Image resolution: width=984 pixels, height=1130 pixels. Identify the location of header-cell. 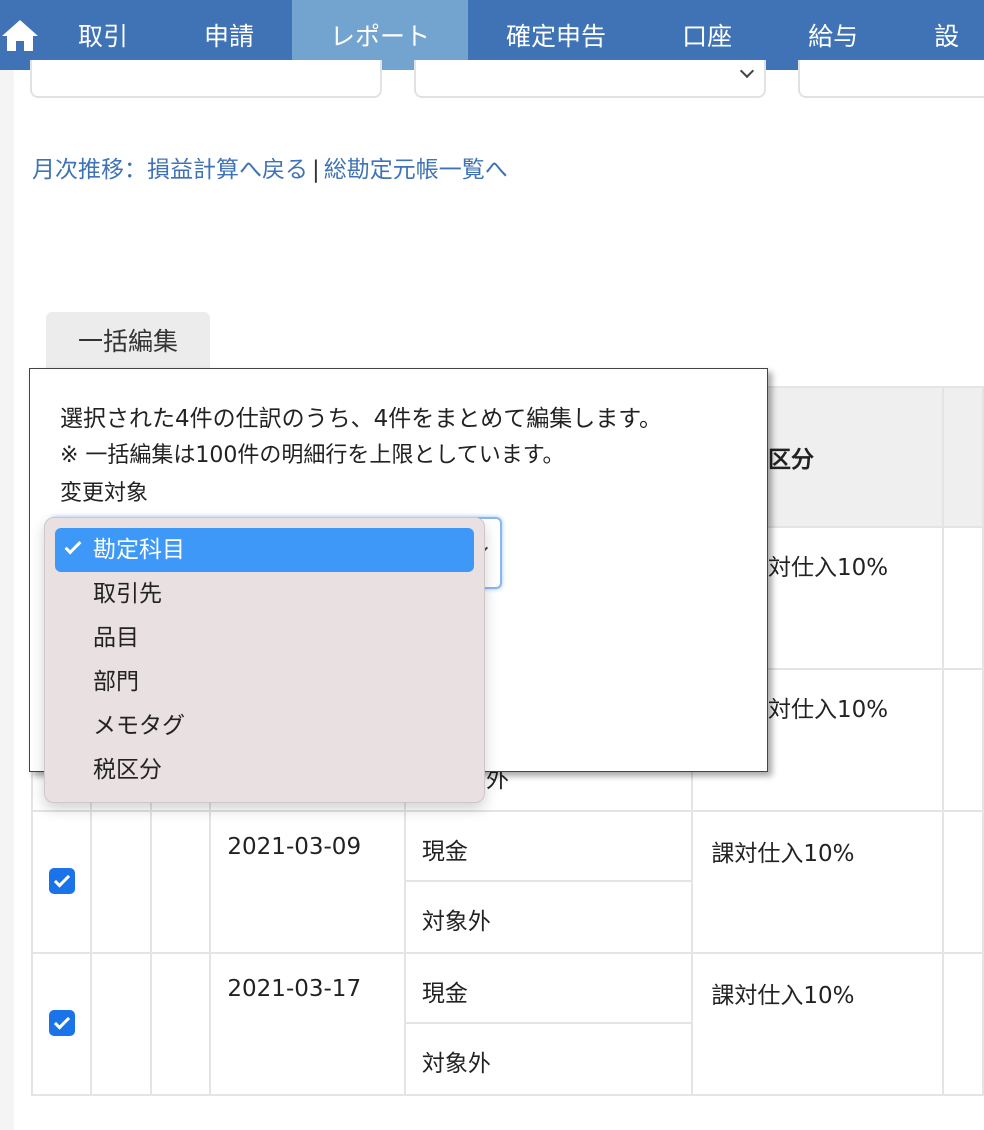
(963, 457).